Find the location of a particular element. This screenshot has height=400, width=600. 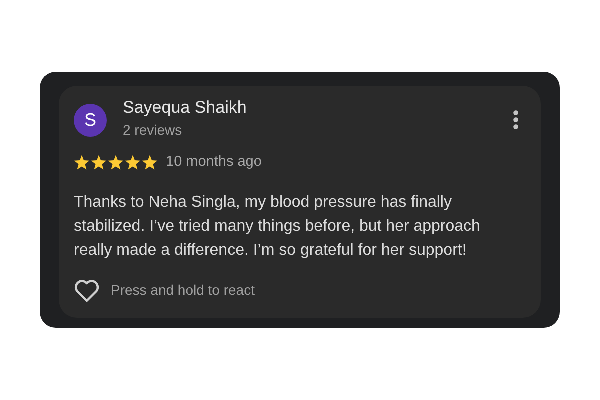

heart-icon is located at coordinates (87, 290).